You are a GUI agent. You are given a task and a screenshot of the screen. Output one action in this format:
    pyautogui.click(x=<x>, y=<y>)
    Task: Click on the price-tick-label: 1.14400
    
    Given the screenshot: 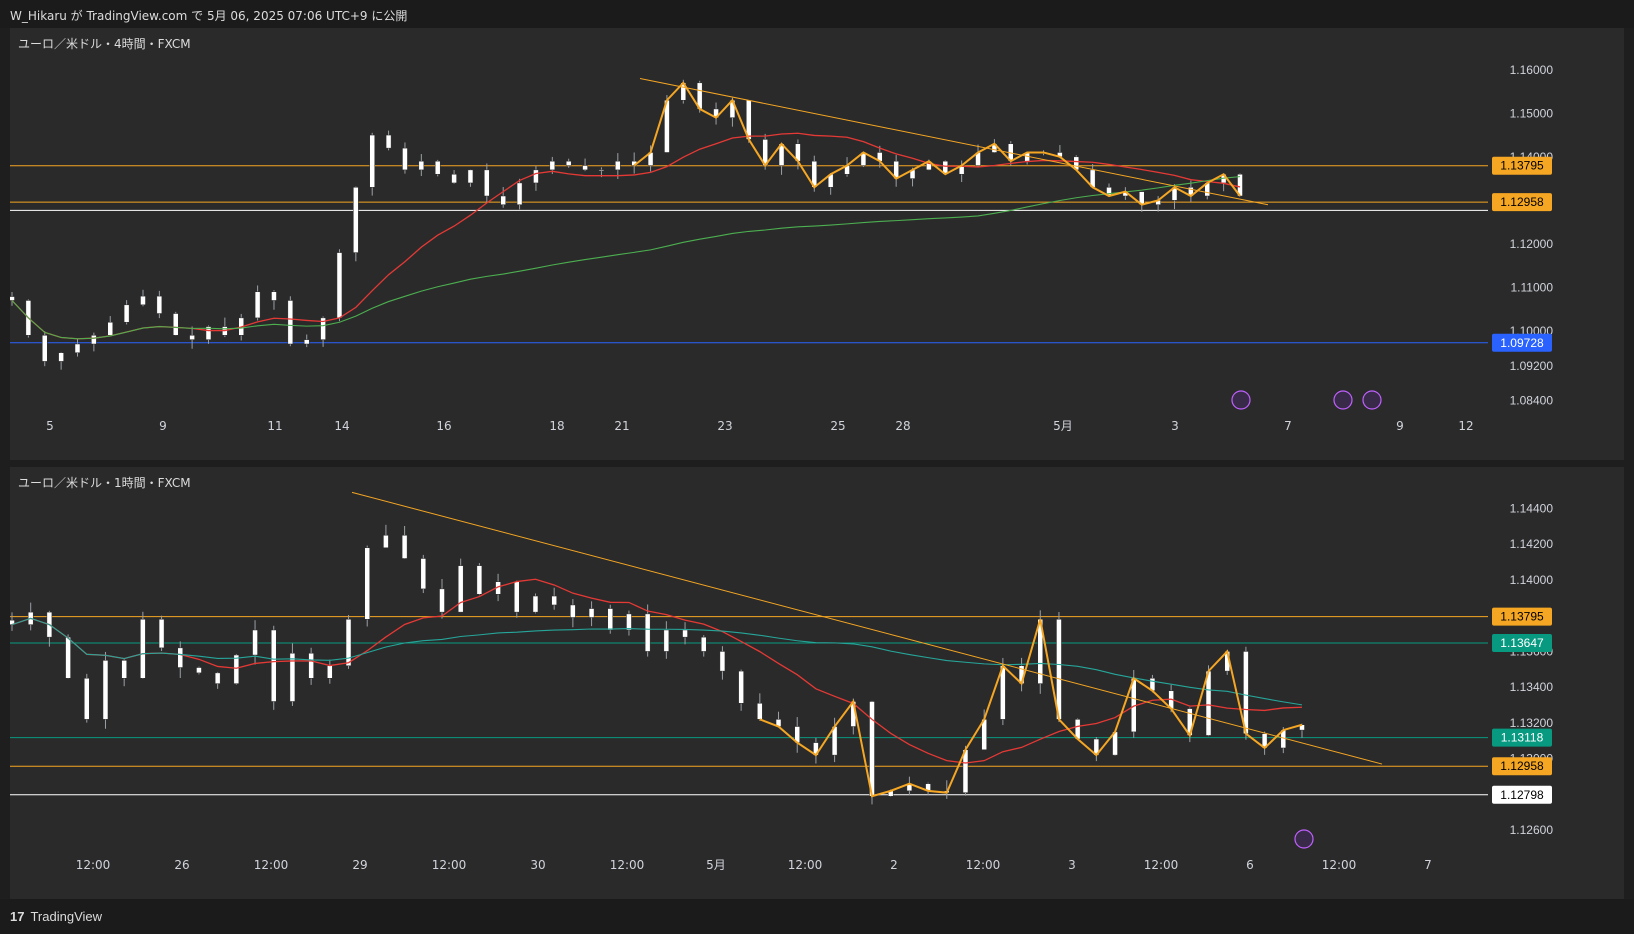 What is the action you would take?
    pyautogui.click(x=1532, y=508)
    